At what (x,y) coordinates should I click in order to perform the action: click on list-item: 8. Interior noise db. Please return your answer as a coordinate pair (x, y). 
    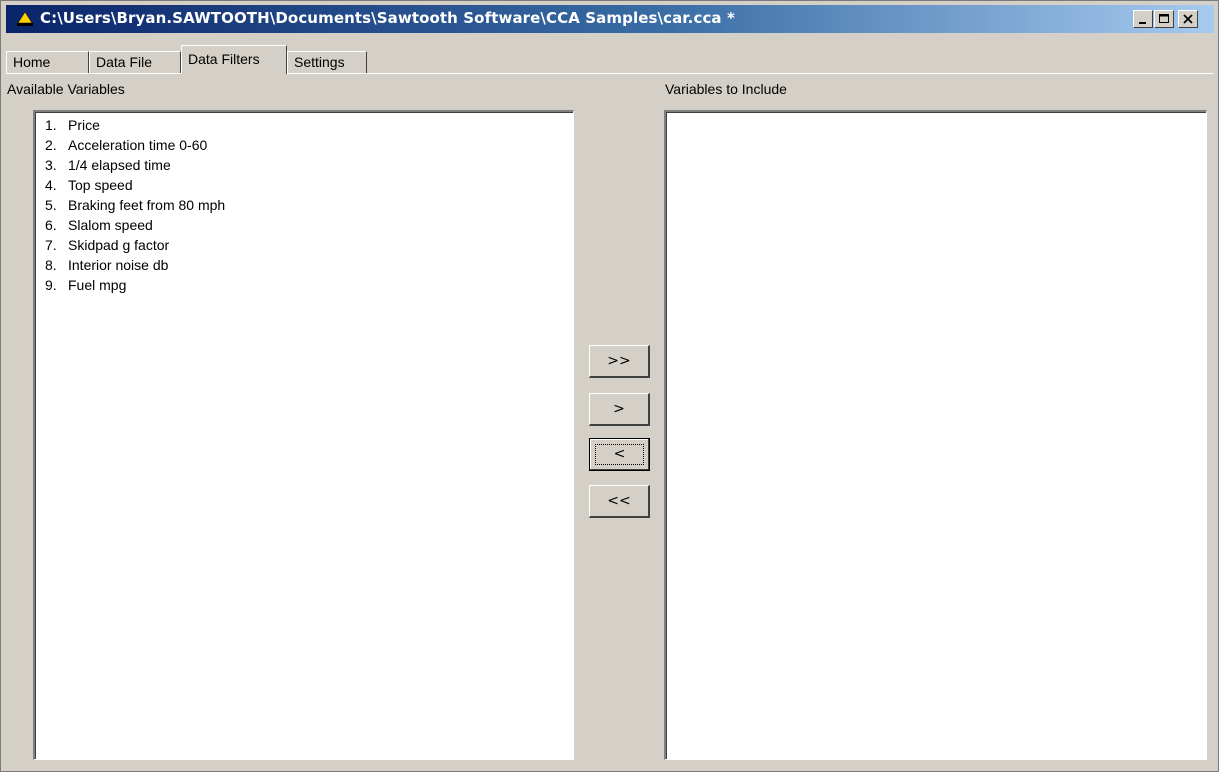
    Looking at the image, I should click on (106, 265).